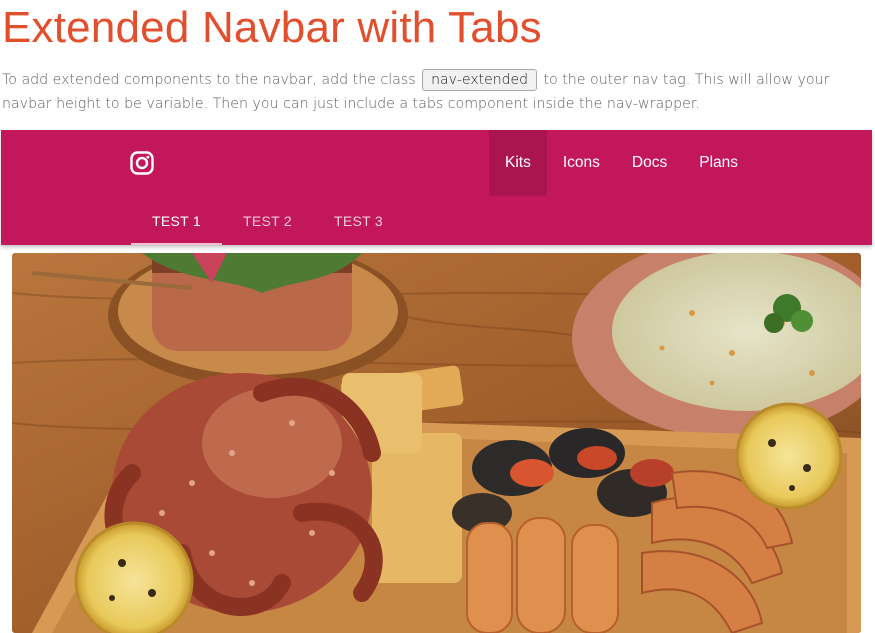 Image resolution: width=875 pixels, height=633 pixels. I want to click on tab-test-3: TEST 3, so click(358, 220).